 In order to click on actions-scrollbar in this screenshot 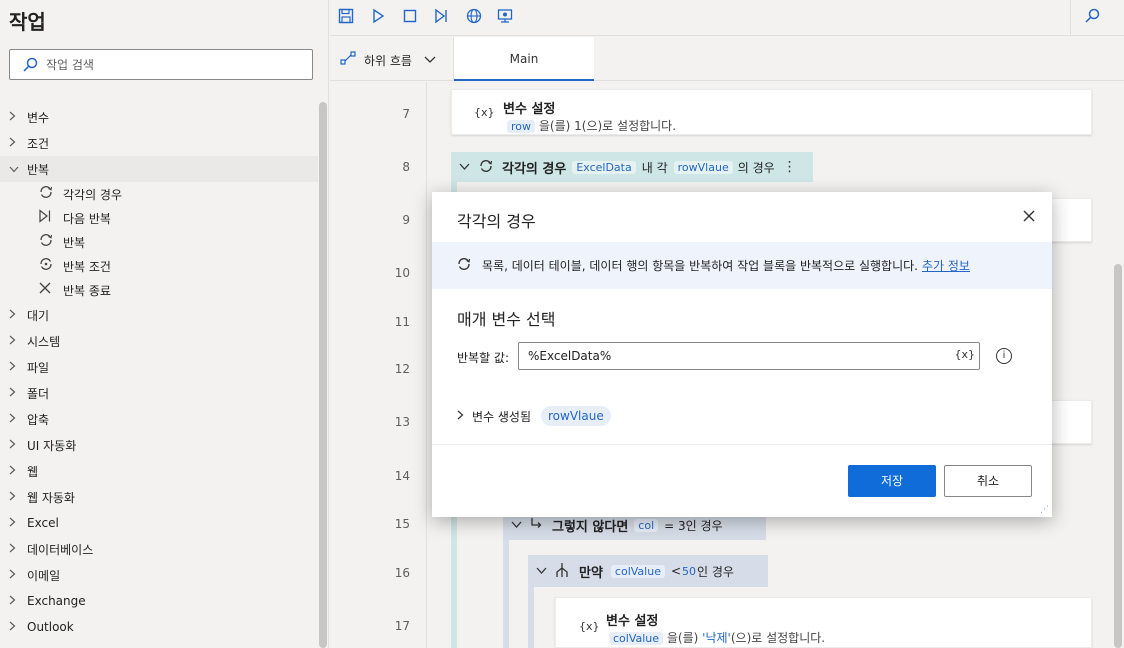, I will do `click(323, 375)`.